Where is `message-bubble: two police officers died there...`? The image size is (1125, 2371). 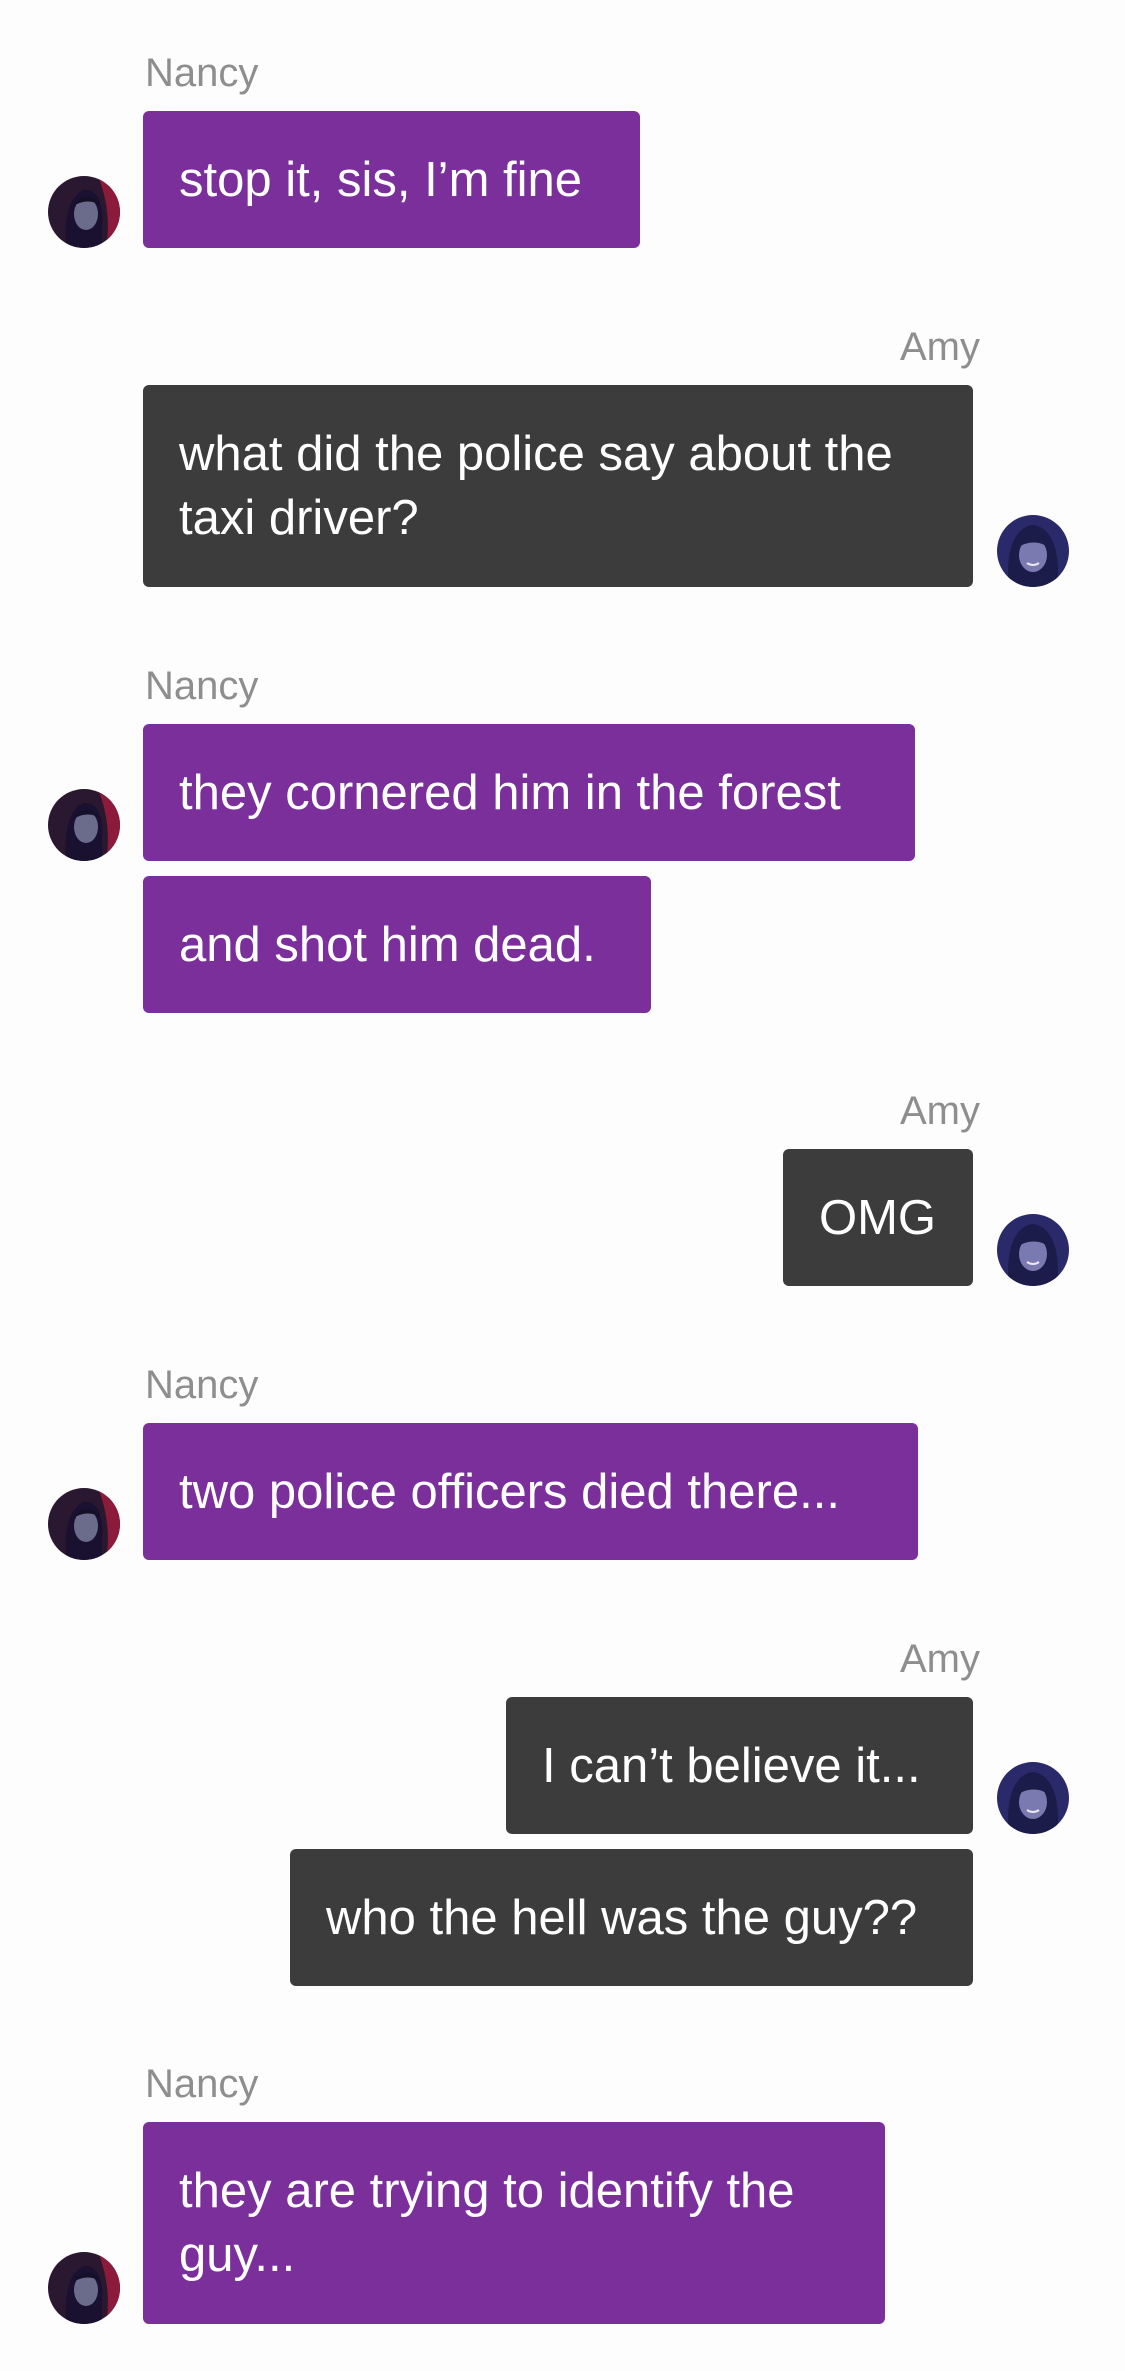 message-bubble: two police officers died there... is located at coordinates (530, 1491).